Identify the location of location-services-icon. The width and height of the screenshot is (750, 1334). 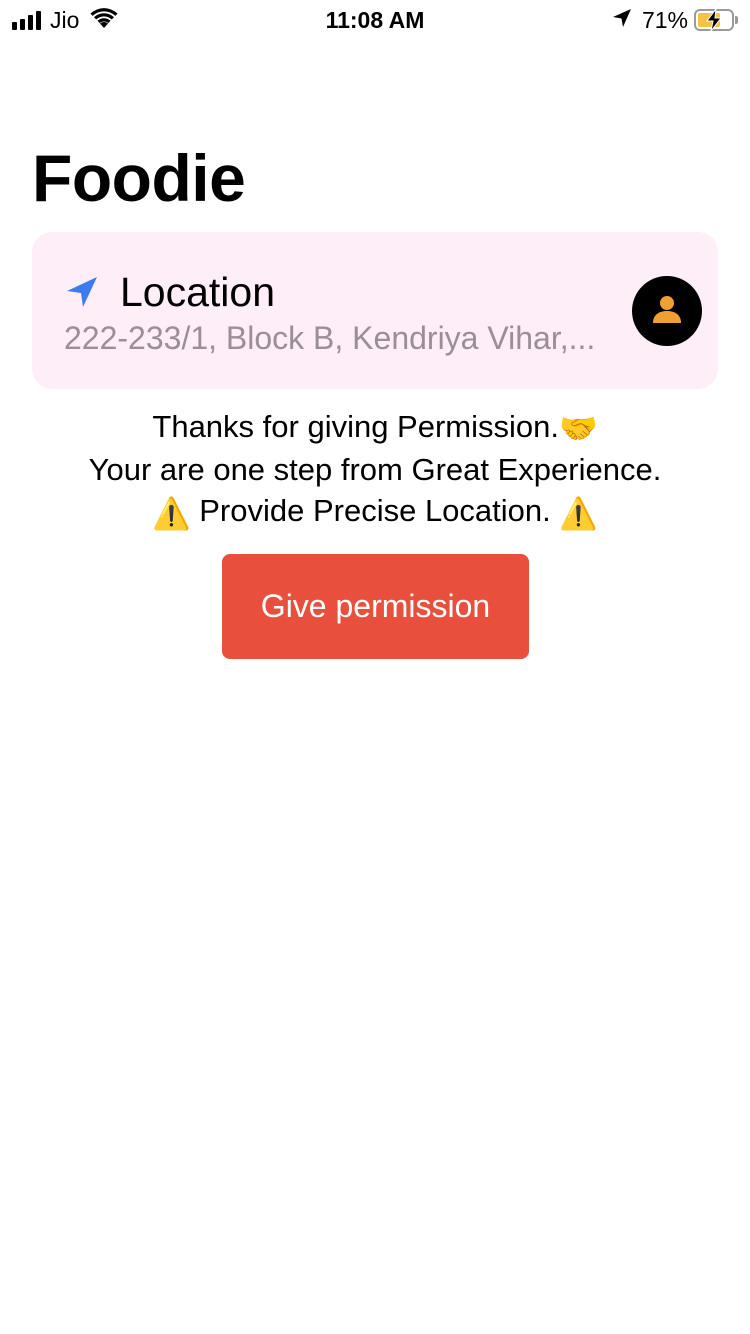
(622, 20).